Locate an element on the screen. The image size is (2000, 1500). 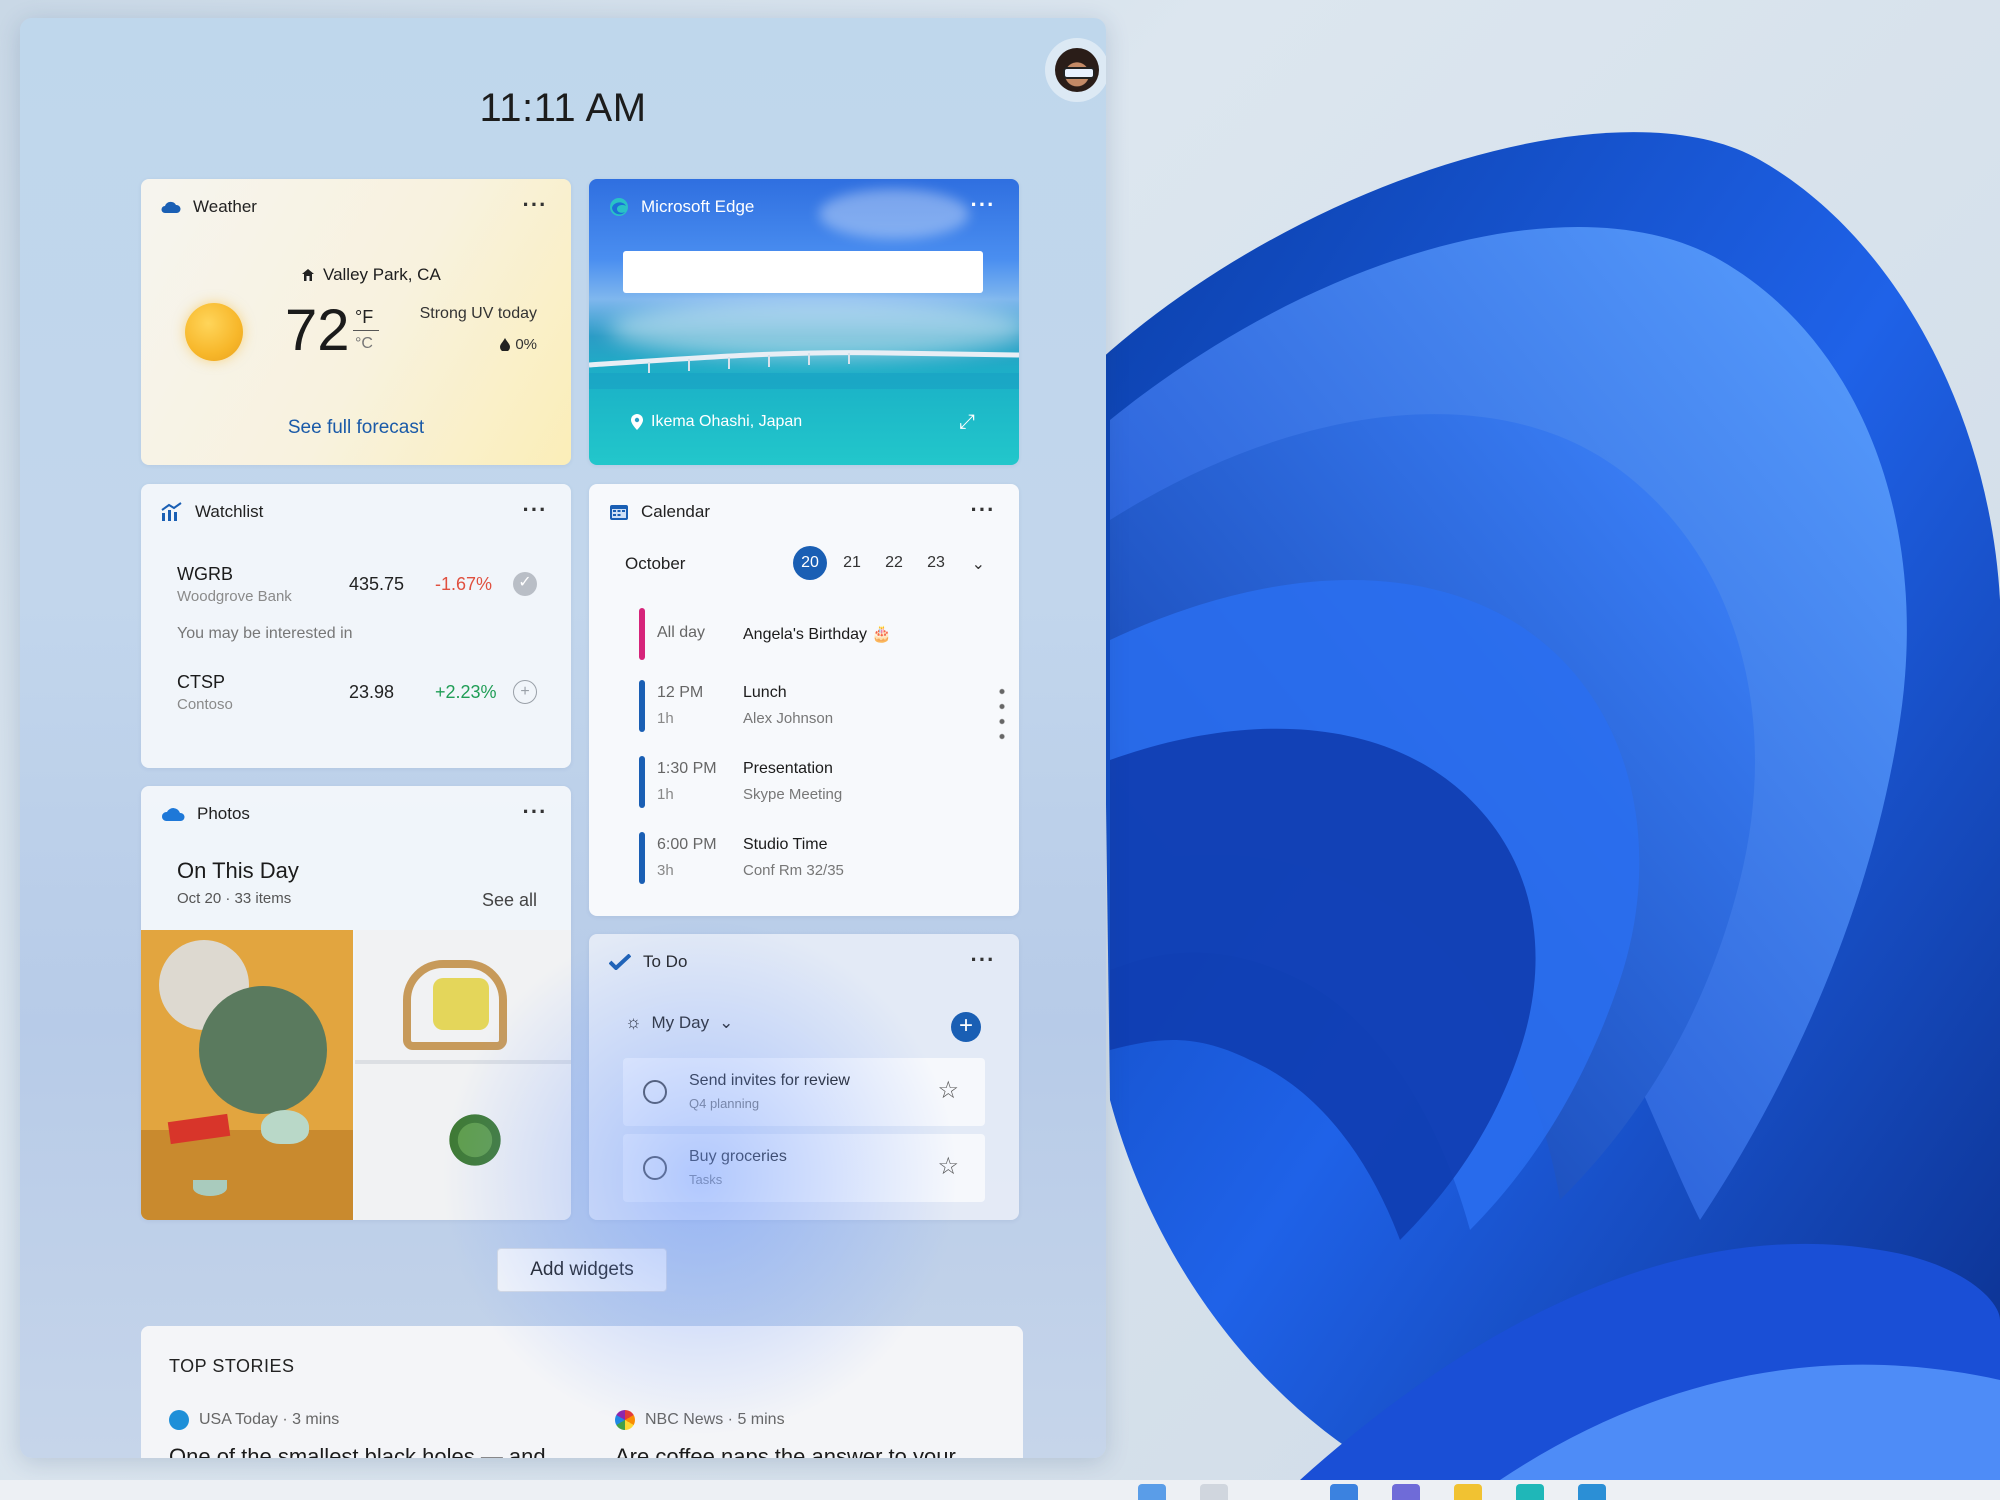
news-headline: Are coffee naps the answer to your is located at coordinates (785, 1451).